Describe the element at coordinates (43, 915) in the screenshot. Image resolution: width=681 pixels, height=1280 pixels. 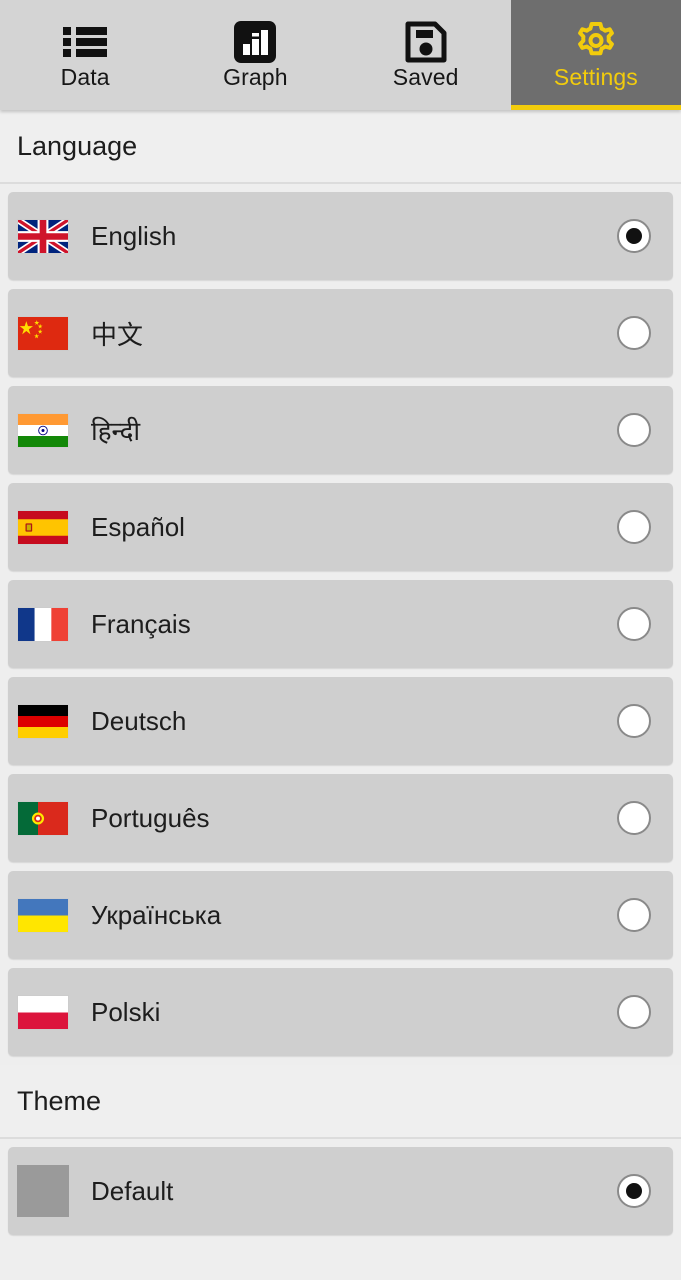
I see `flag-ua-icon` at that location.